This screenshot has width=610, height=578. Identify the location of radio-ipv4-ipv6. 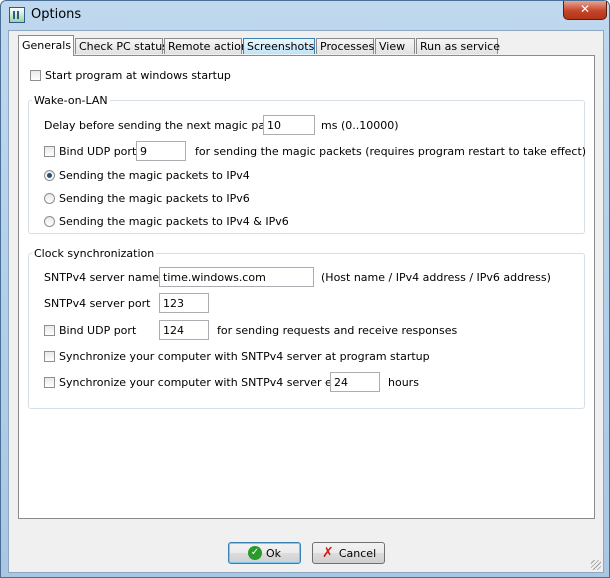
(49, 221).